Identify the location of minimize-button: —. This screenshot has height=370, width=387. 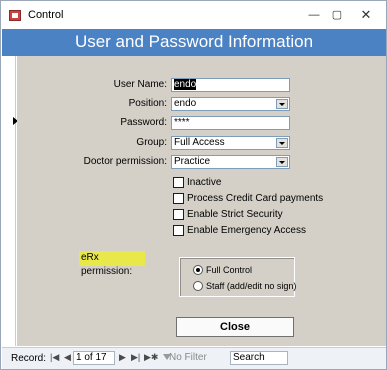
(314, 15).